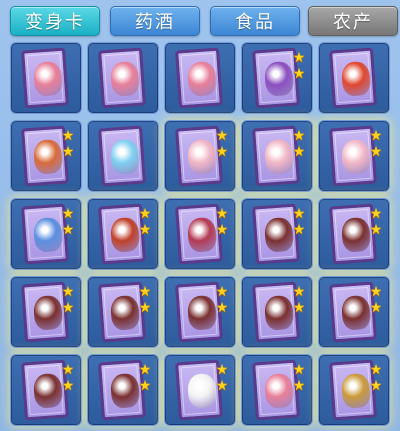 Image resolution: width=400 pixels, height=431 pixels. Describe the element at coordinates (55, 21) in the screenshot. I see `tab-transform-card: 变身卡` at that location.